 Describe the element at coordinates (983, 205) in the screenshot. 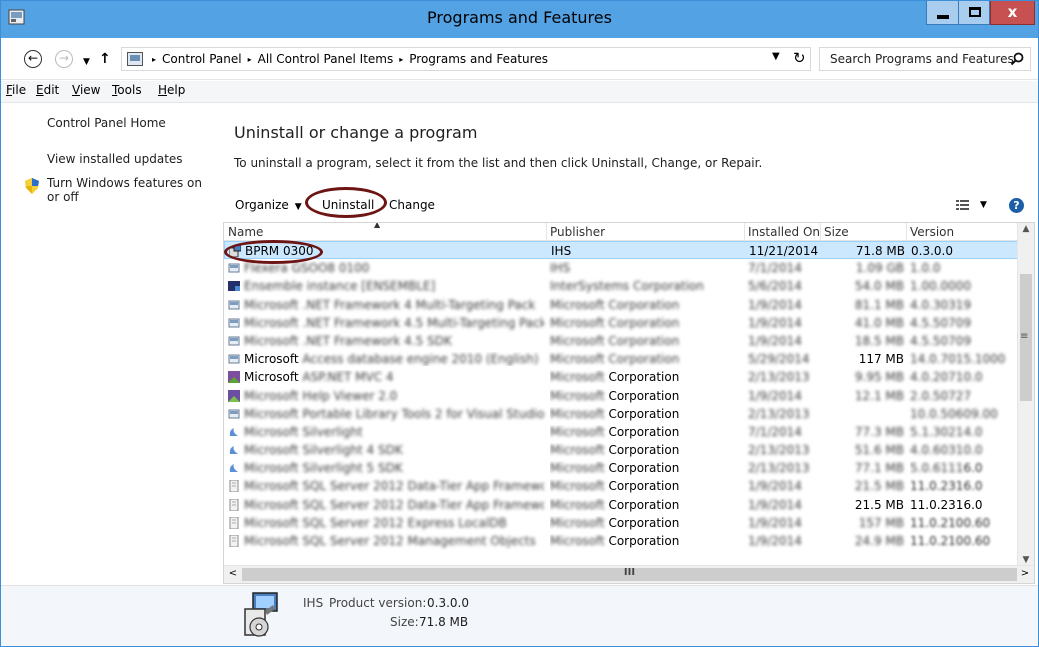

I see `view-options-dropdown: ▼` at that location.